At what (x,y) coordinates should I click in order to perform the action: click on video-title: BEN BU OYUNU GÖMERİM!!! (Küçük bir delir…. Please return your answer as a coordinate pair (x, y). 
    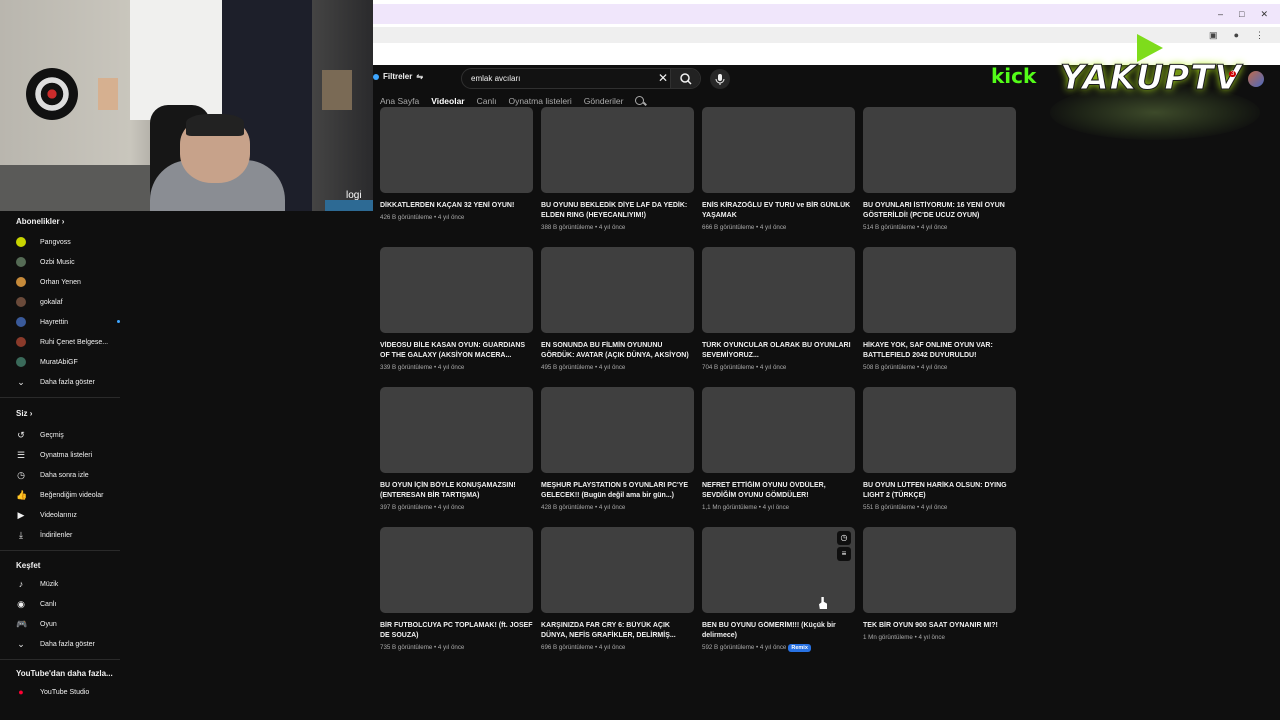
    Looking at the image, I should click on (778, 631).